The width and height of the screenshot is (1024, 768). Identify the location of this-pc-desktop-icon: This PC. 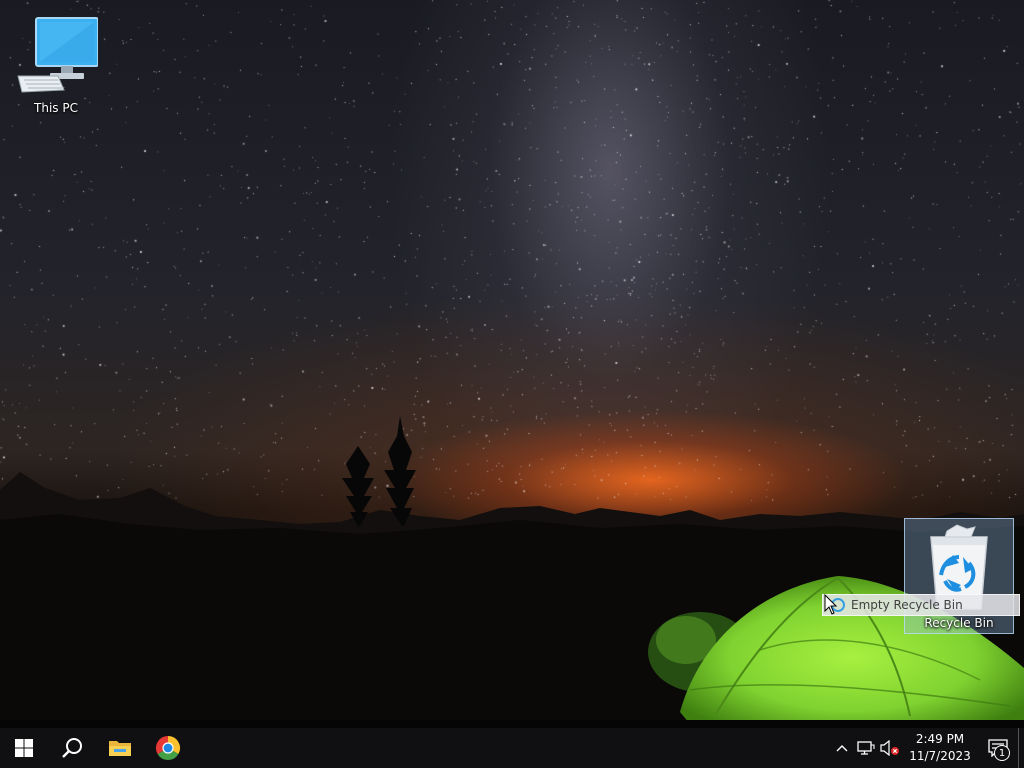
(56, 63).